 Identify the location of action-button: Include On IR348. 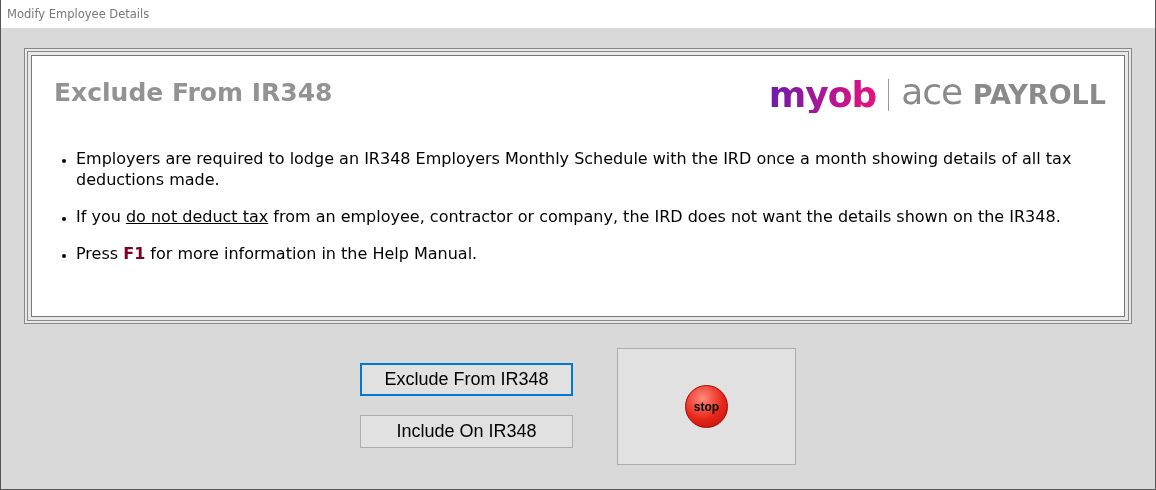
(466, 431).